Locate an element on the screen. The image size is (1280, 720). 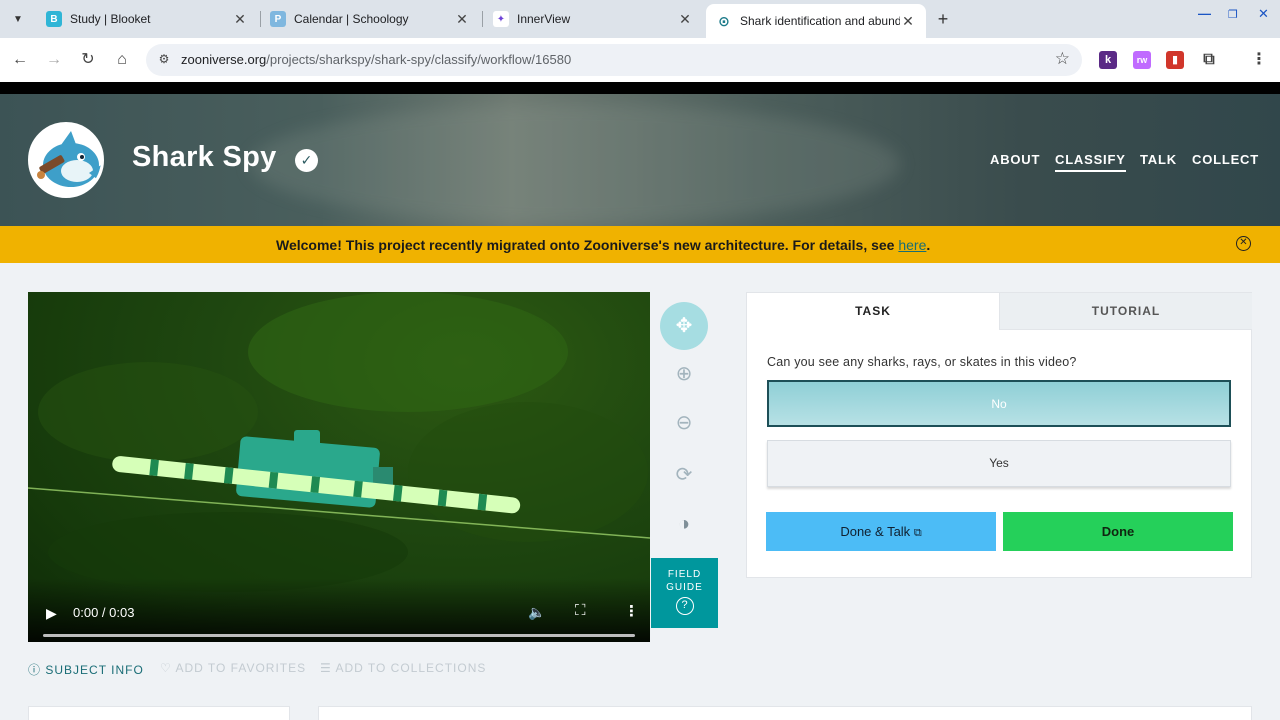
rotate-icon: ⟳ is located at coordinates (684, 475).